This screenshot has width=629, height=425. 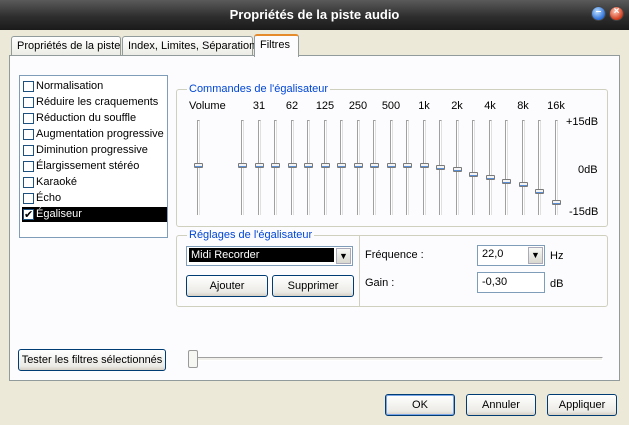 What do you see at coordinates (556, 106) in the screenshot?
I see `band-label: 16k` at bounding box center [556, 106].